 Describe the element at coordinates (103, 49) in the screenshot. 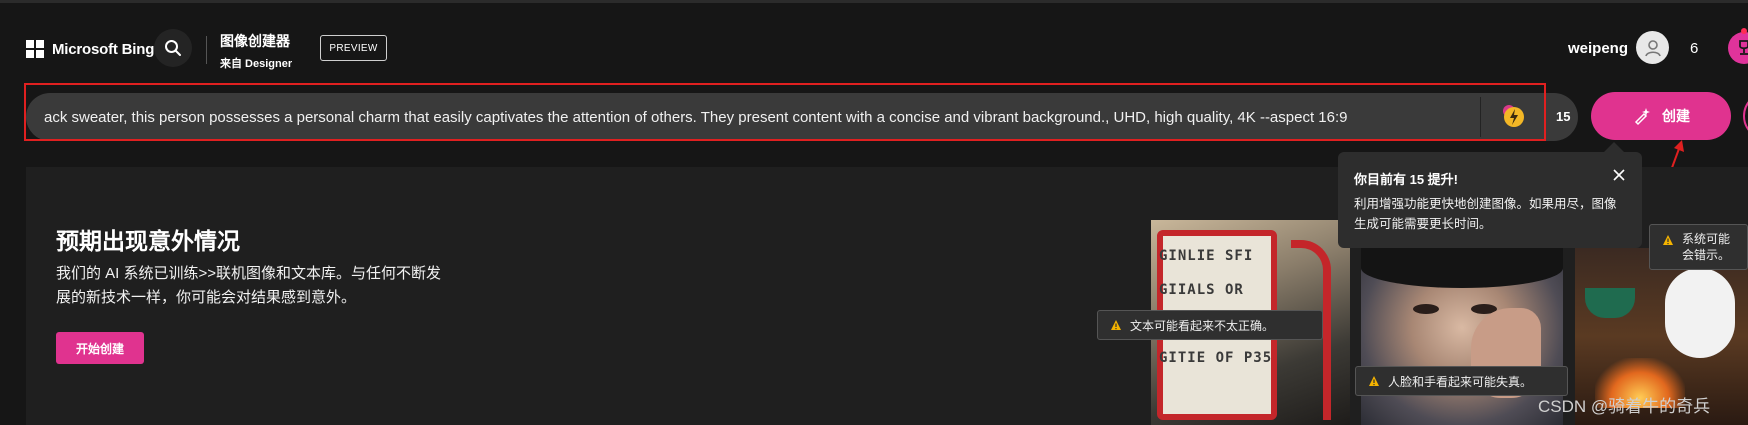

I see `logo-text: Microsoft Bing` at that location.